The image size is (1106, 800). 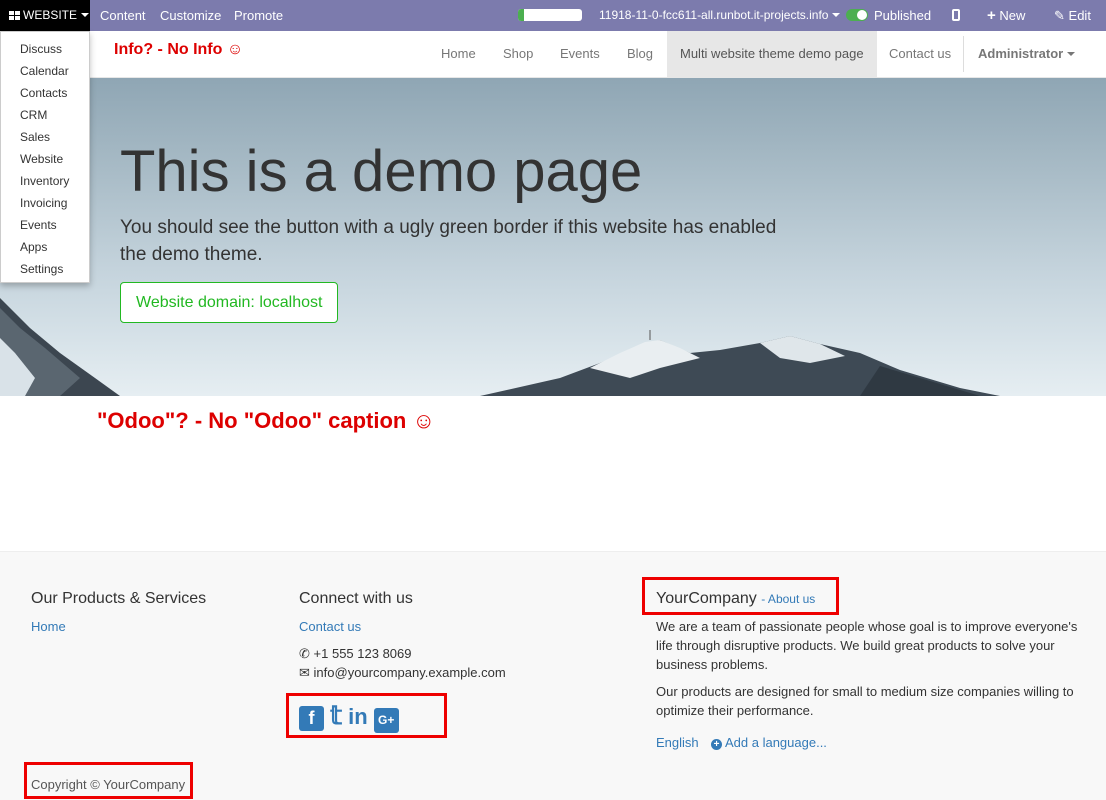 I want to click on products-title: Our Products & Services, so click(x=119, y=598).